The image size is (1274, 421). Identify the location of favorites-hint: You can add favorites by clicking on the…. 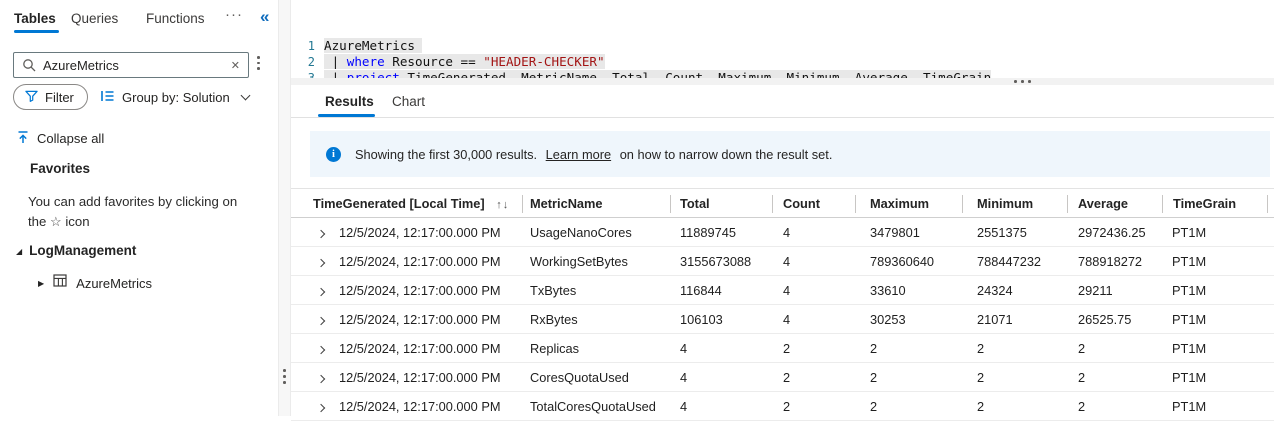
(145, 211).